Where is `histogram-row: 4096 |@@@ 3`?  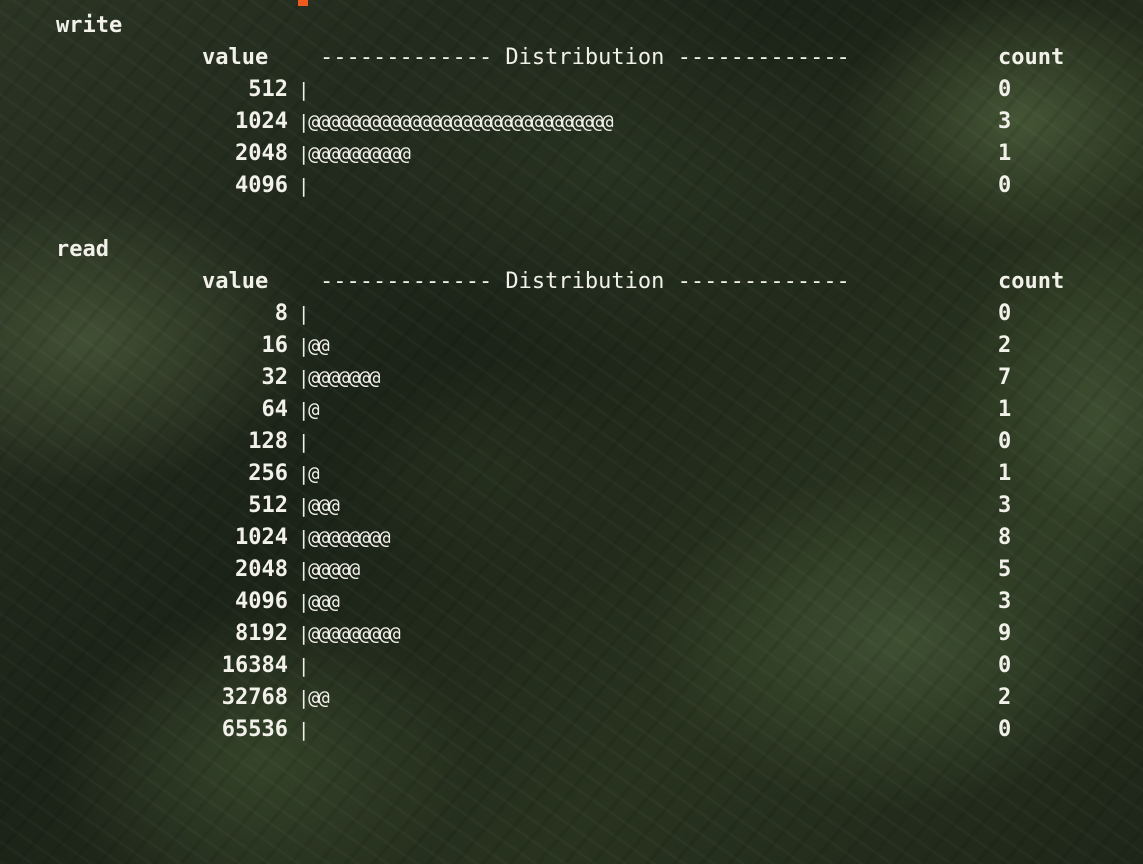 histogram-row: 4096 |@@@ 3 is located at coordinates (571, 602).